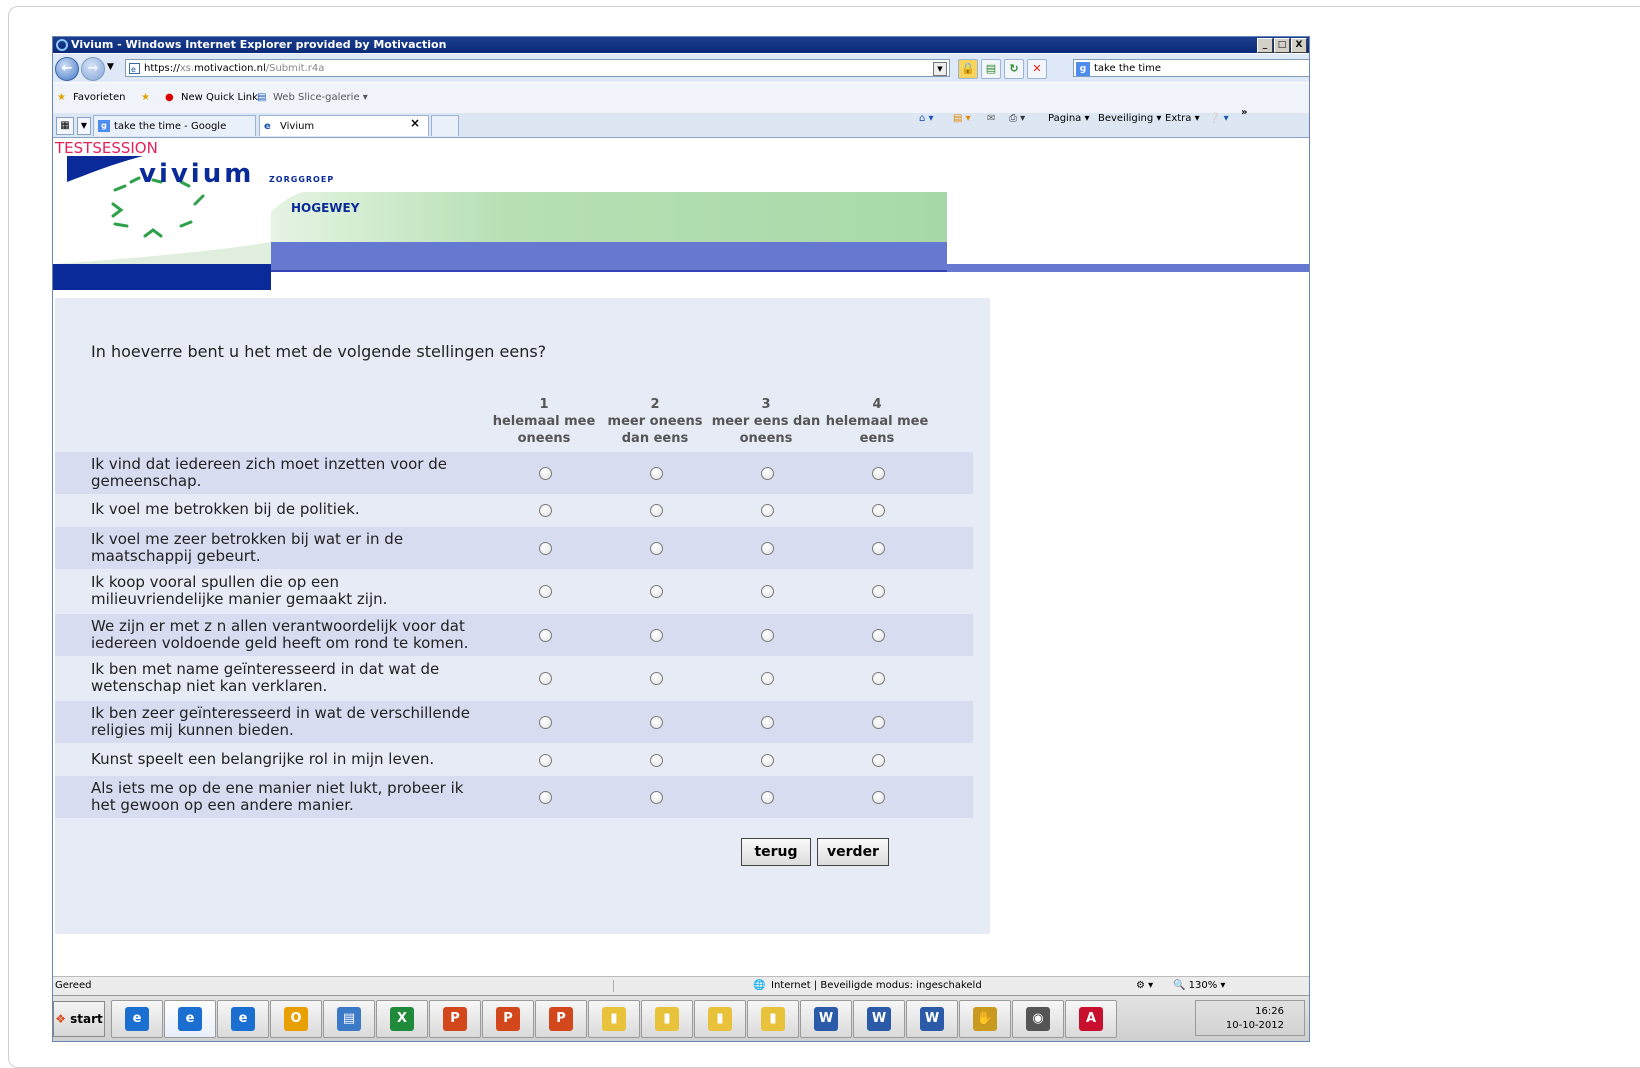 The height and width of the screenshot is (1068, 1640). I want to click on next-button: verder, so click(853, 852).